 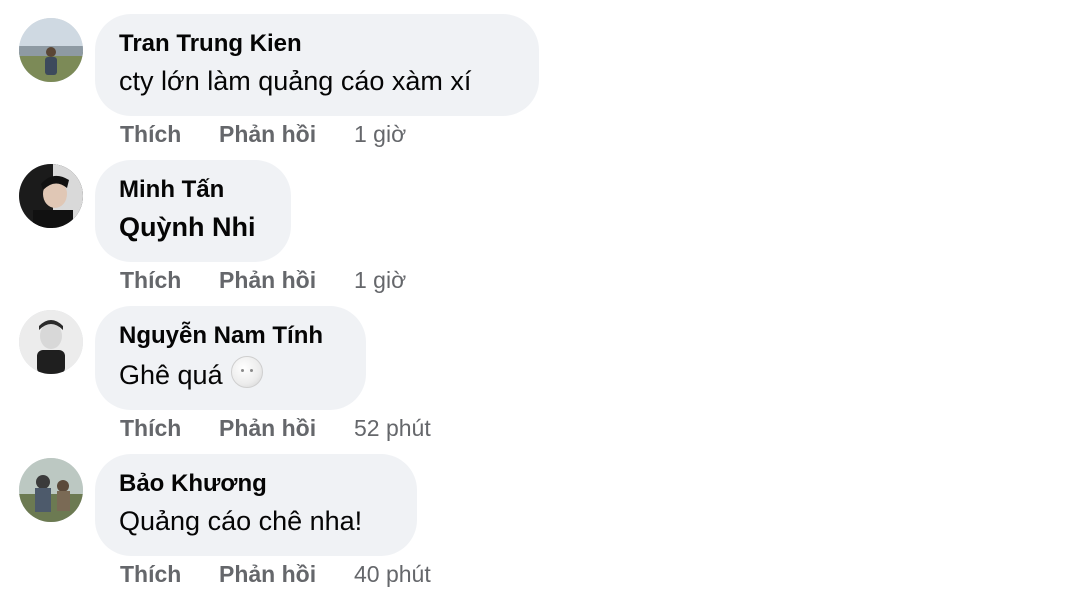 I want to click on comment-bubble: Nguyễn Nam Tính Ghê quá, so click(x=230, y=358).